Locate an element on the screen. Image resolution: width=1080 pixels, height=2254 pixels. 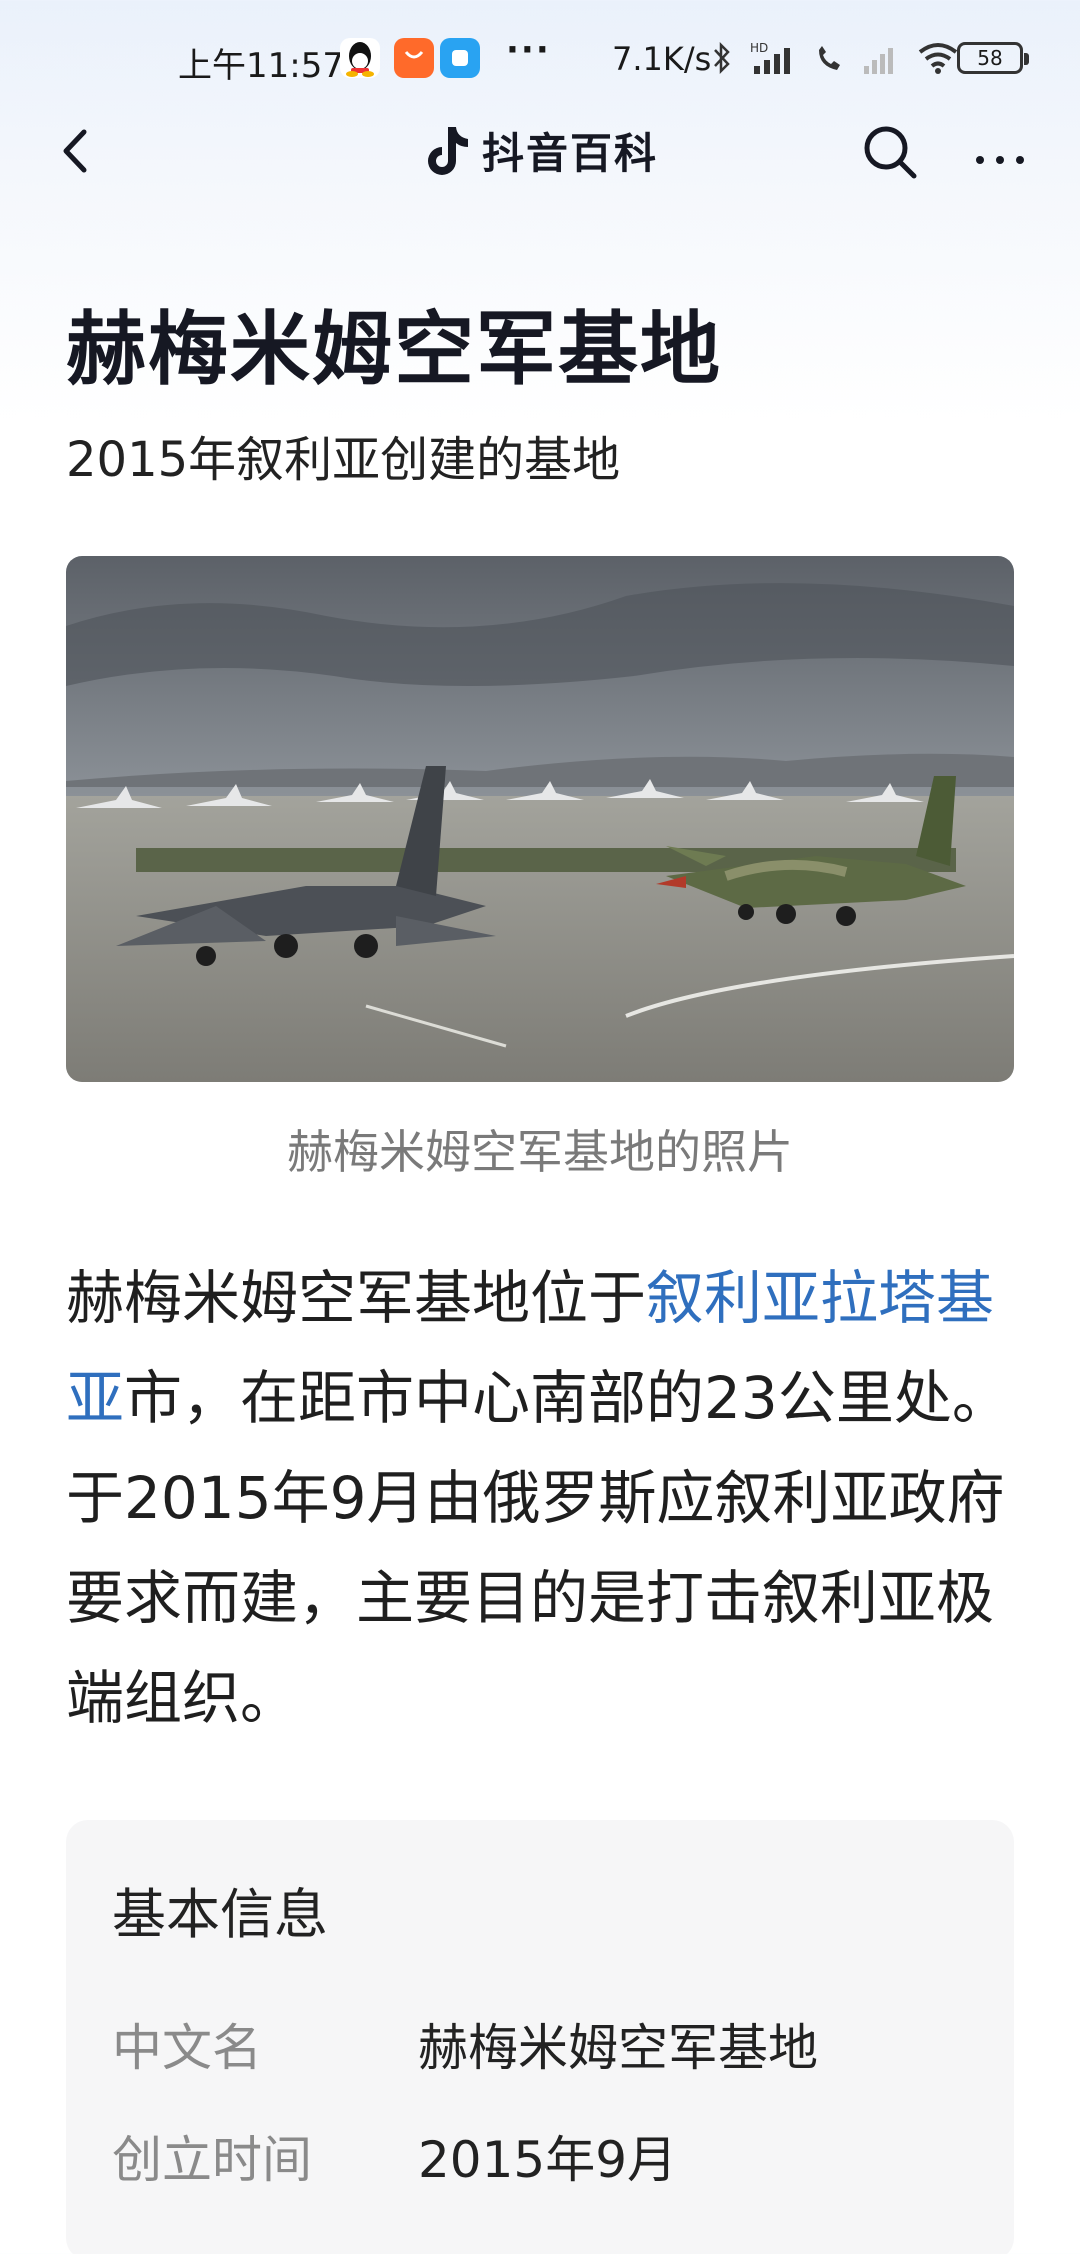
info-value-founded: 2015年9月 is located at coordinates (548, 2160).